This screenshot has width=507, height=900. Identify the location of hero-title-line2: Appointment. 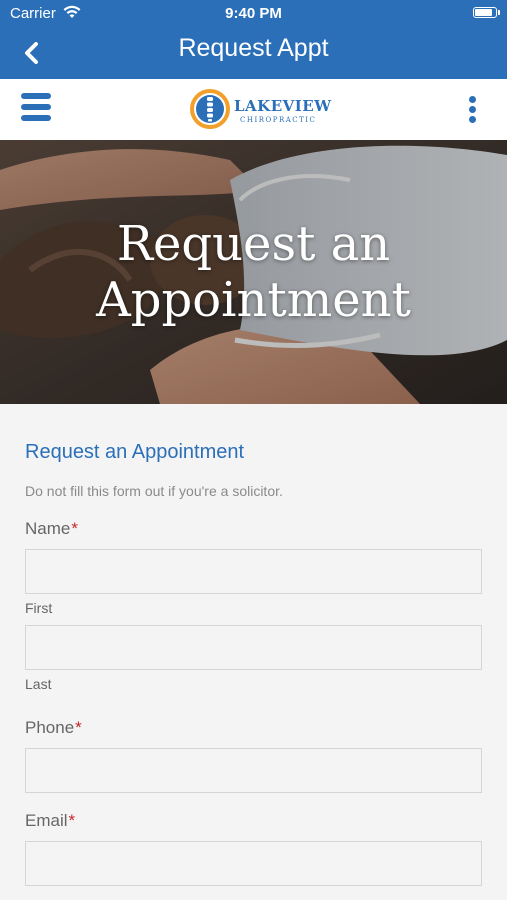
(253, 300).